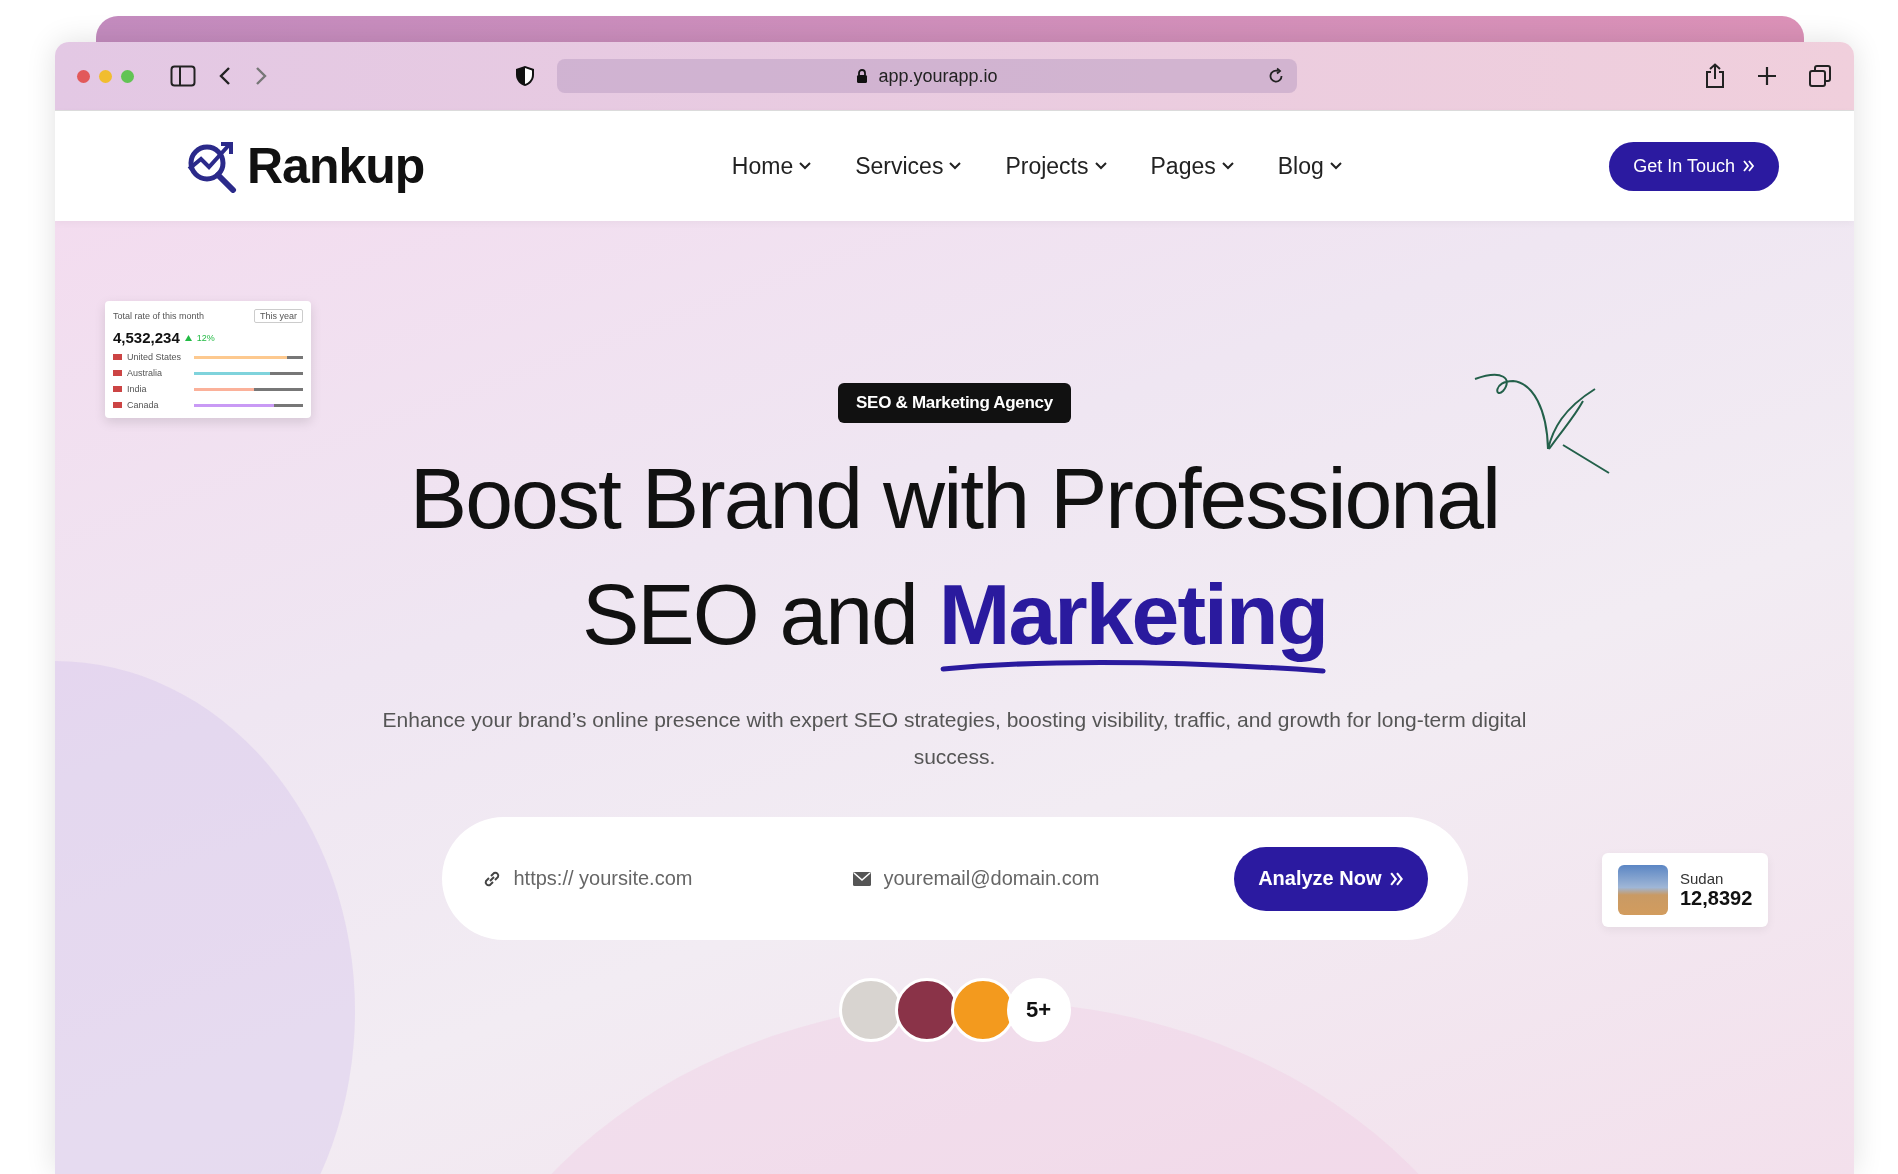 The image size is (1898, 1174). What do you see at coordinates (1715, 76) in the screenshot?
I see `share-icon` at bounding box center [1715, 76].